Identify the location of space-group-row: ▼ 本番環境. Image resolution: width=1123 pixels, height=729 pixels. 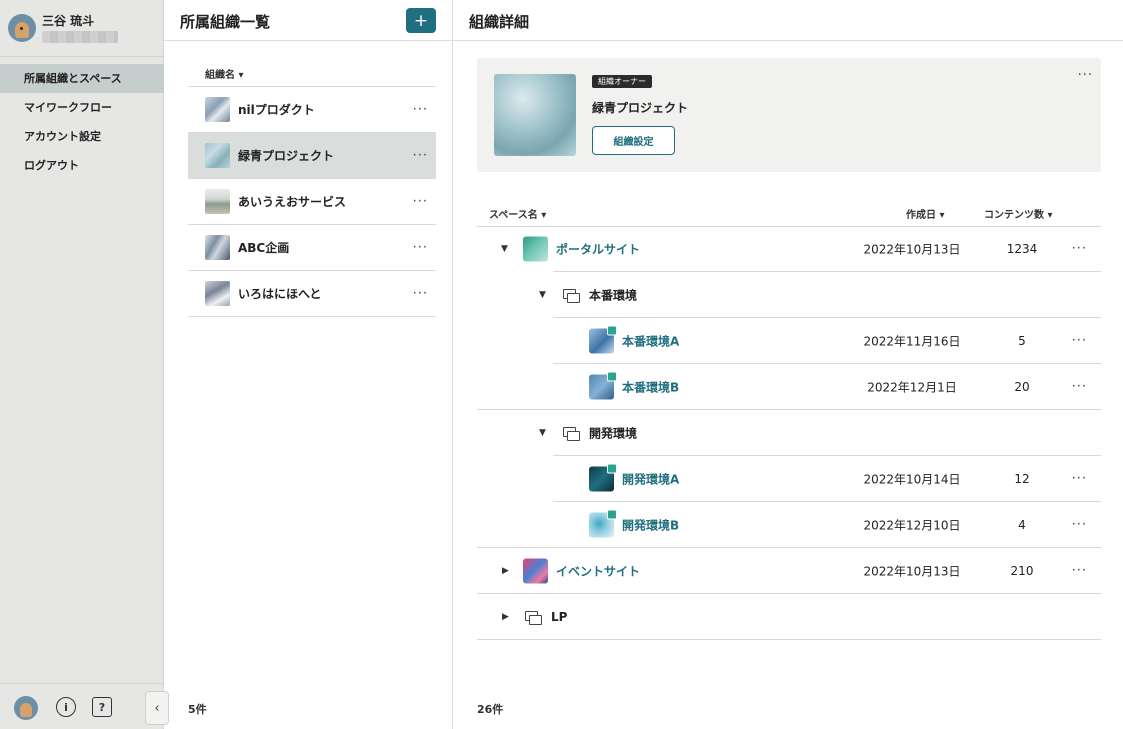
(789, 295).